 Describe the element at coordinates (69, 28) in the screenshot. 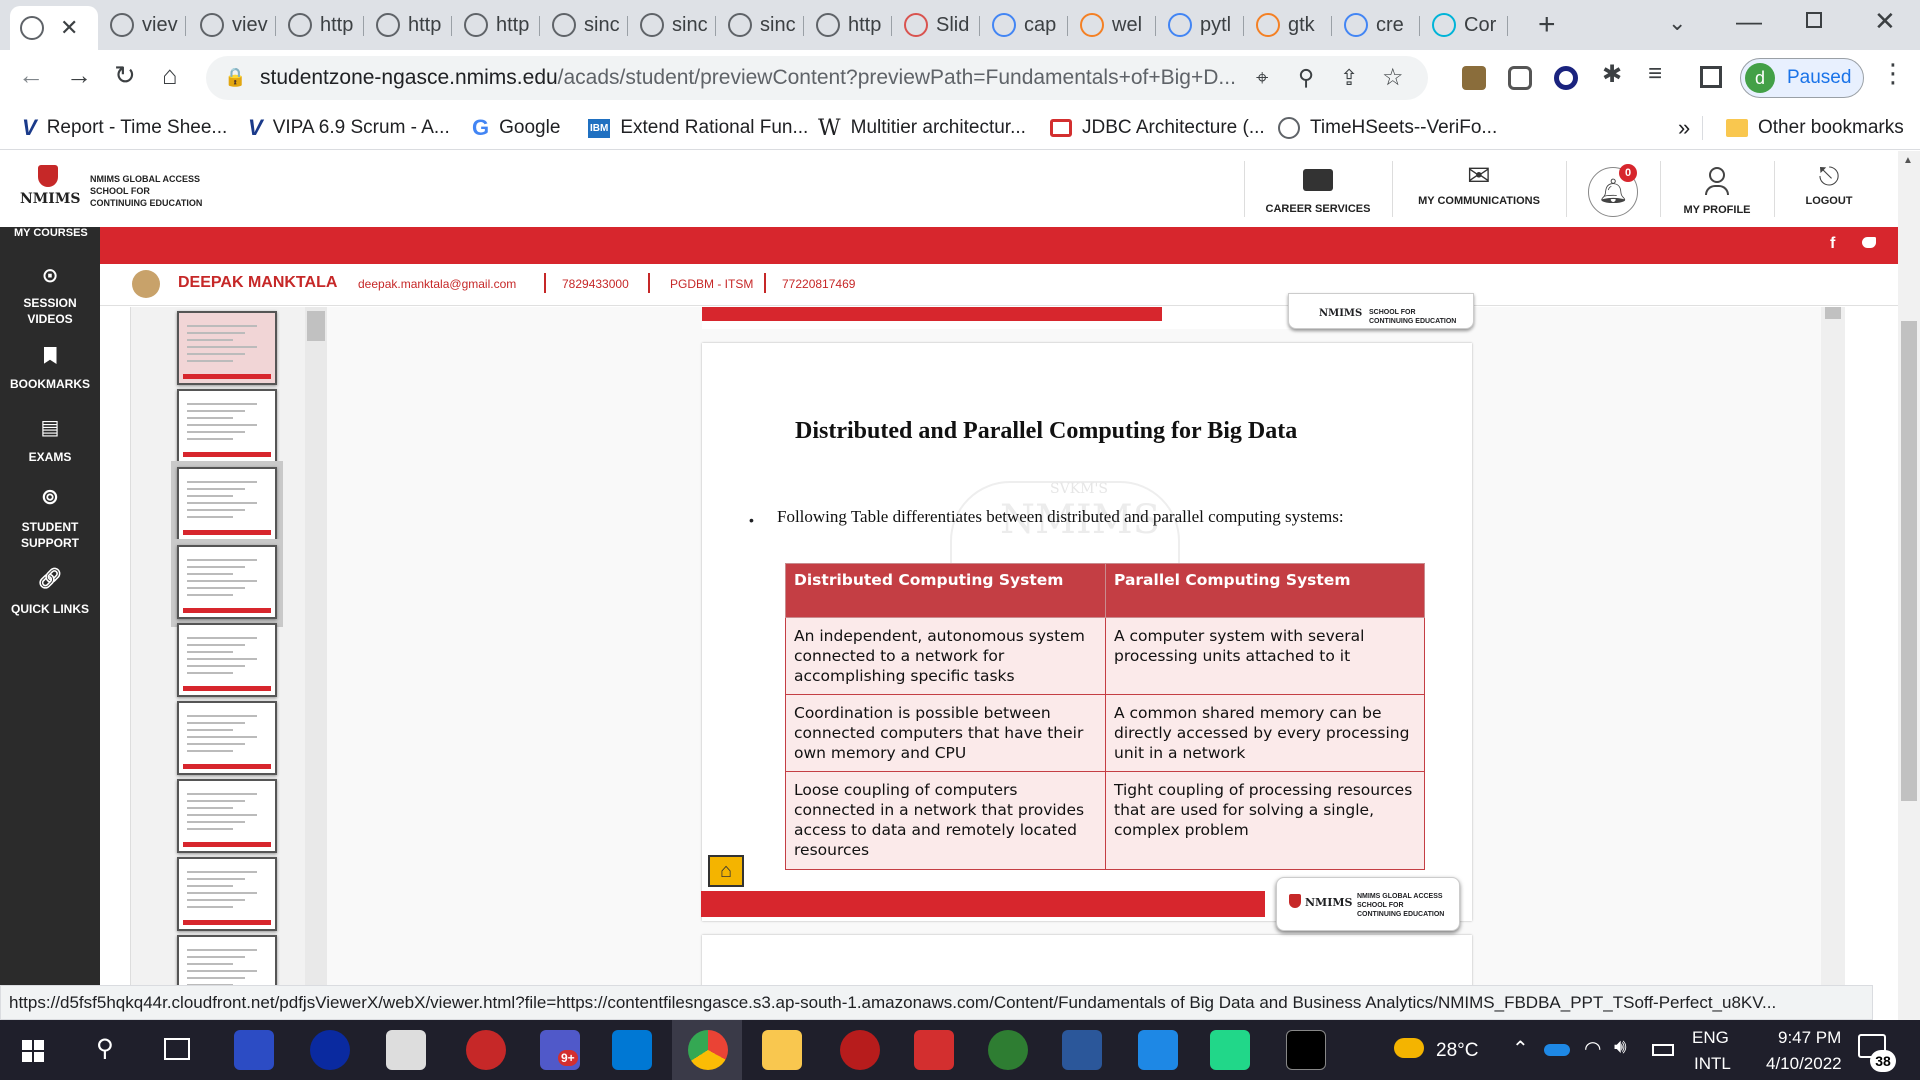

I see `close-tab-icon: ✕` at that location.